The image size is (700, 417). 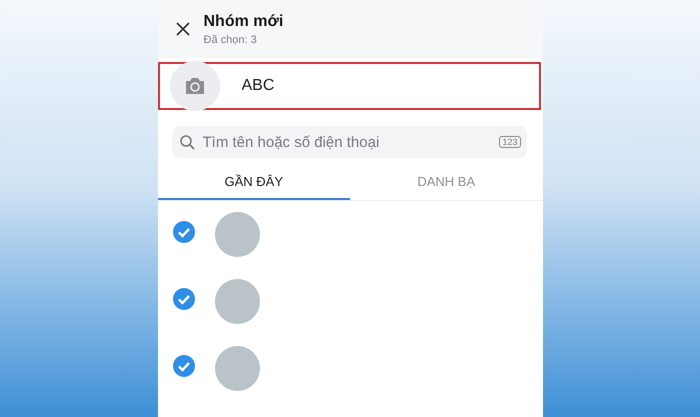 What do you see at coordinates (254, 182) in the screenshot?
I see `tab: GẦN ĐÂY` at bounding box center [254, 182].